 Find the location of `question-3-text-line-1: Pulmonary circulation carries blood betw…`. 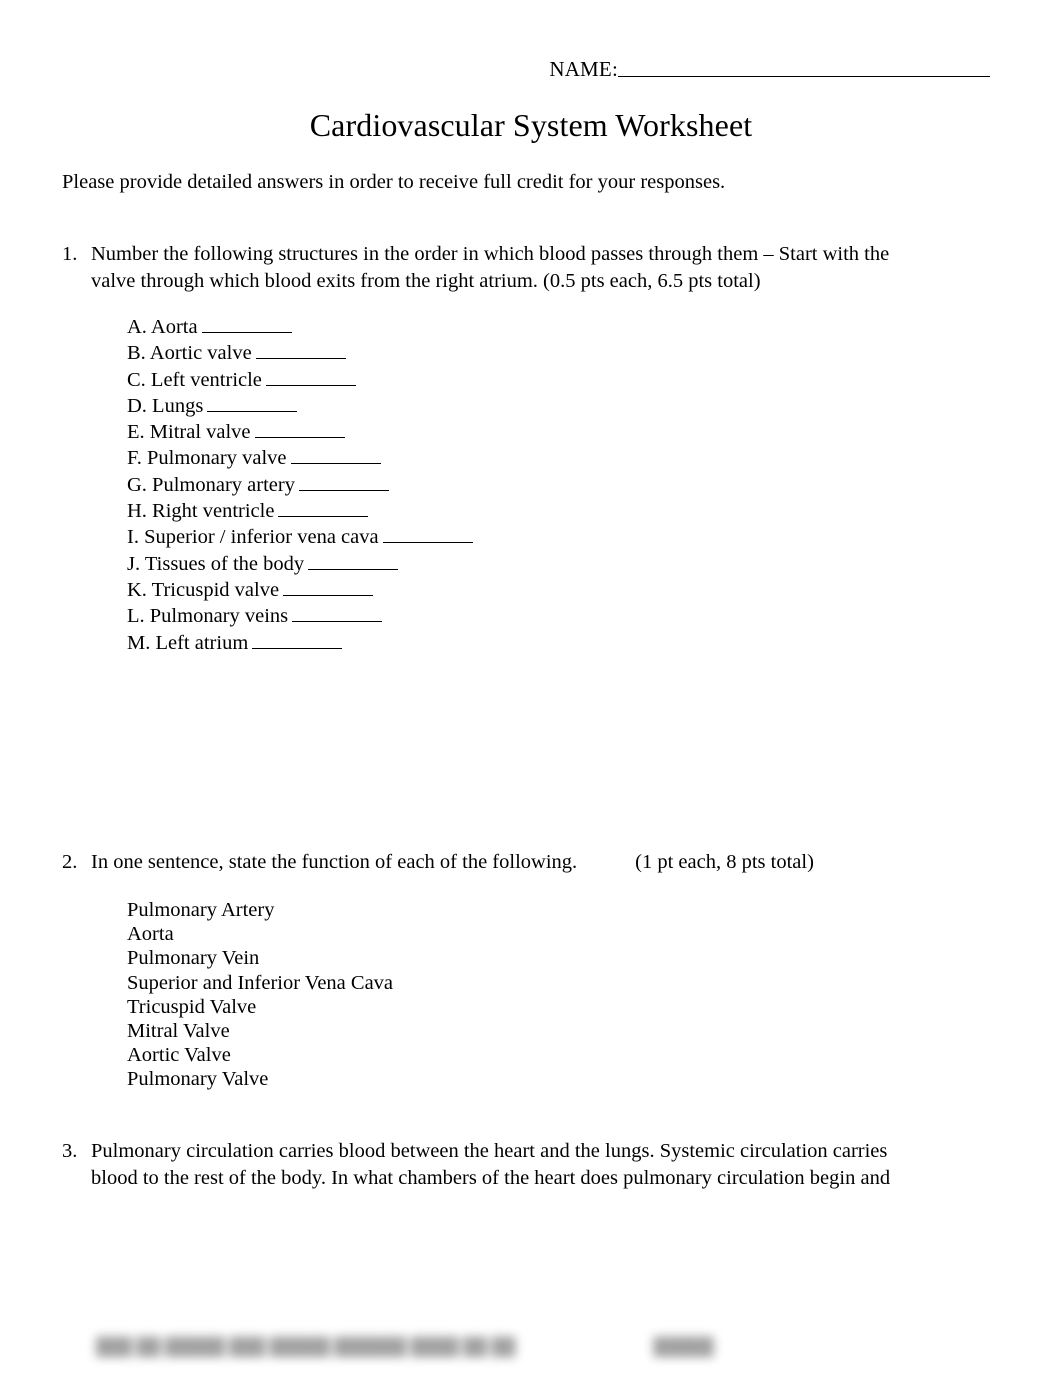

question-3-text-line-1: Pulmonary circulation carries blood betw… is located at coordinates (489, 1151).